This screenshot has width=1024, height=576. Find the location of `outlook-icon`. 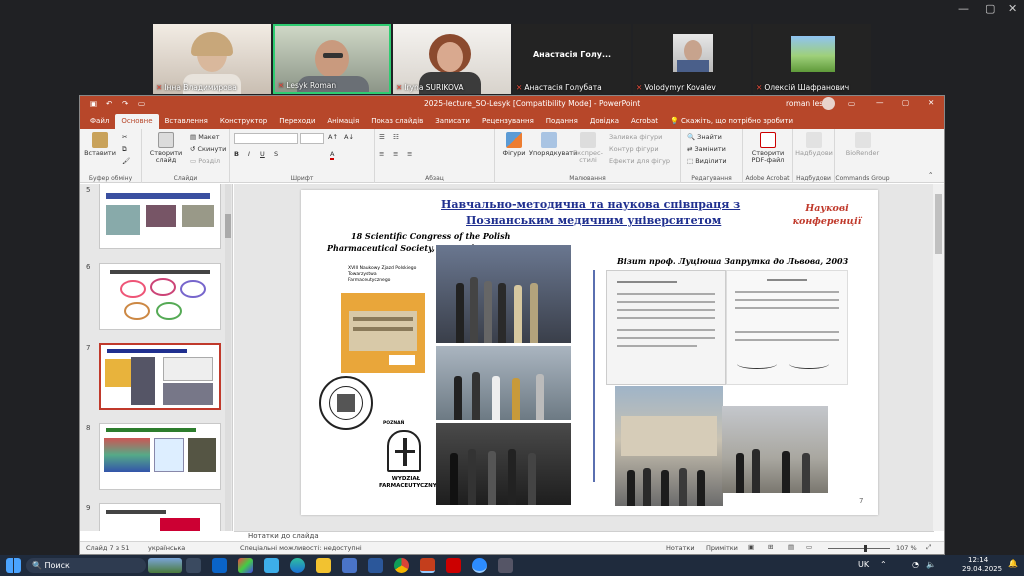

outlook-icon is located at coordinates (219, 565).